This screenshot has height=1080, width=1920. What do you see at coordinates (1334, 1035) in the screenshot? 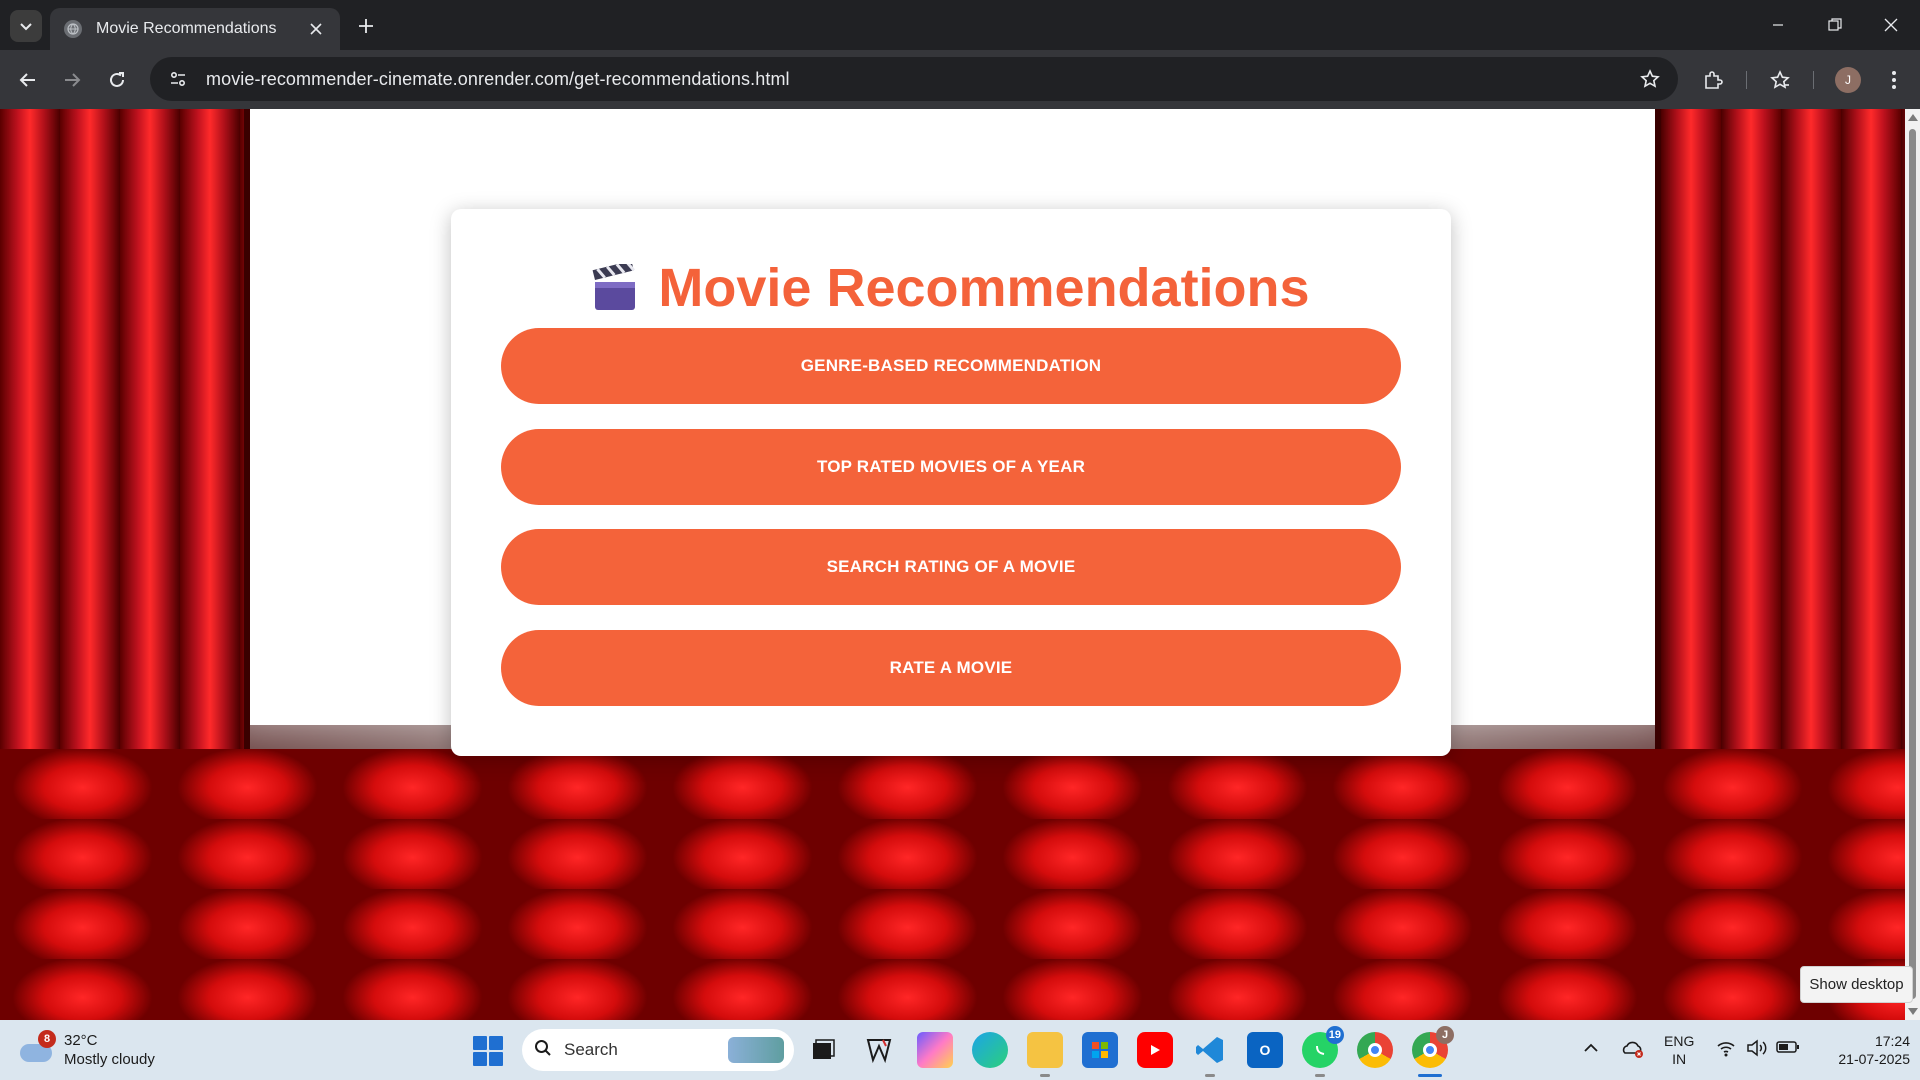
I see `whatsapp-badge: 19` at bounding box center [1334, 1035].